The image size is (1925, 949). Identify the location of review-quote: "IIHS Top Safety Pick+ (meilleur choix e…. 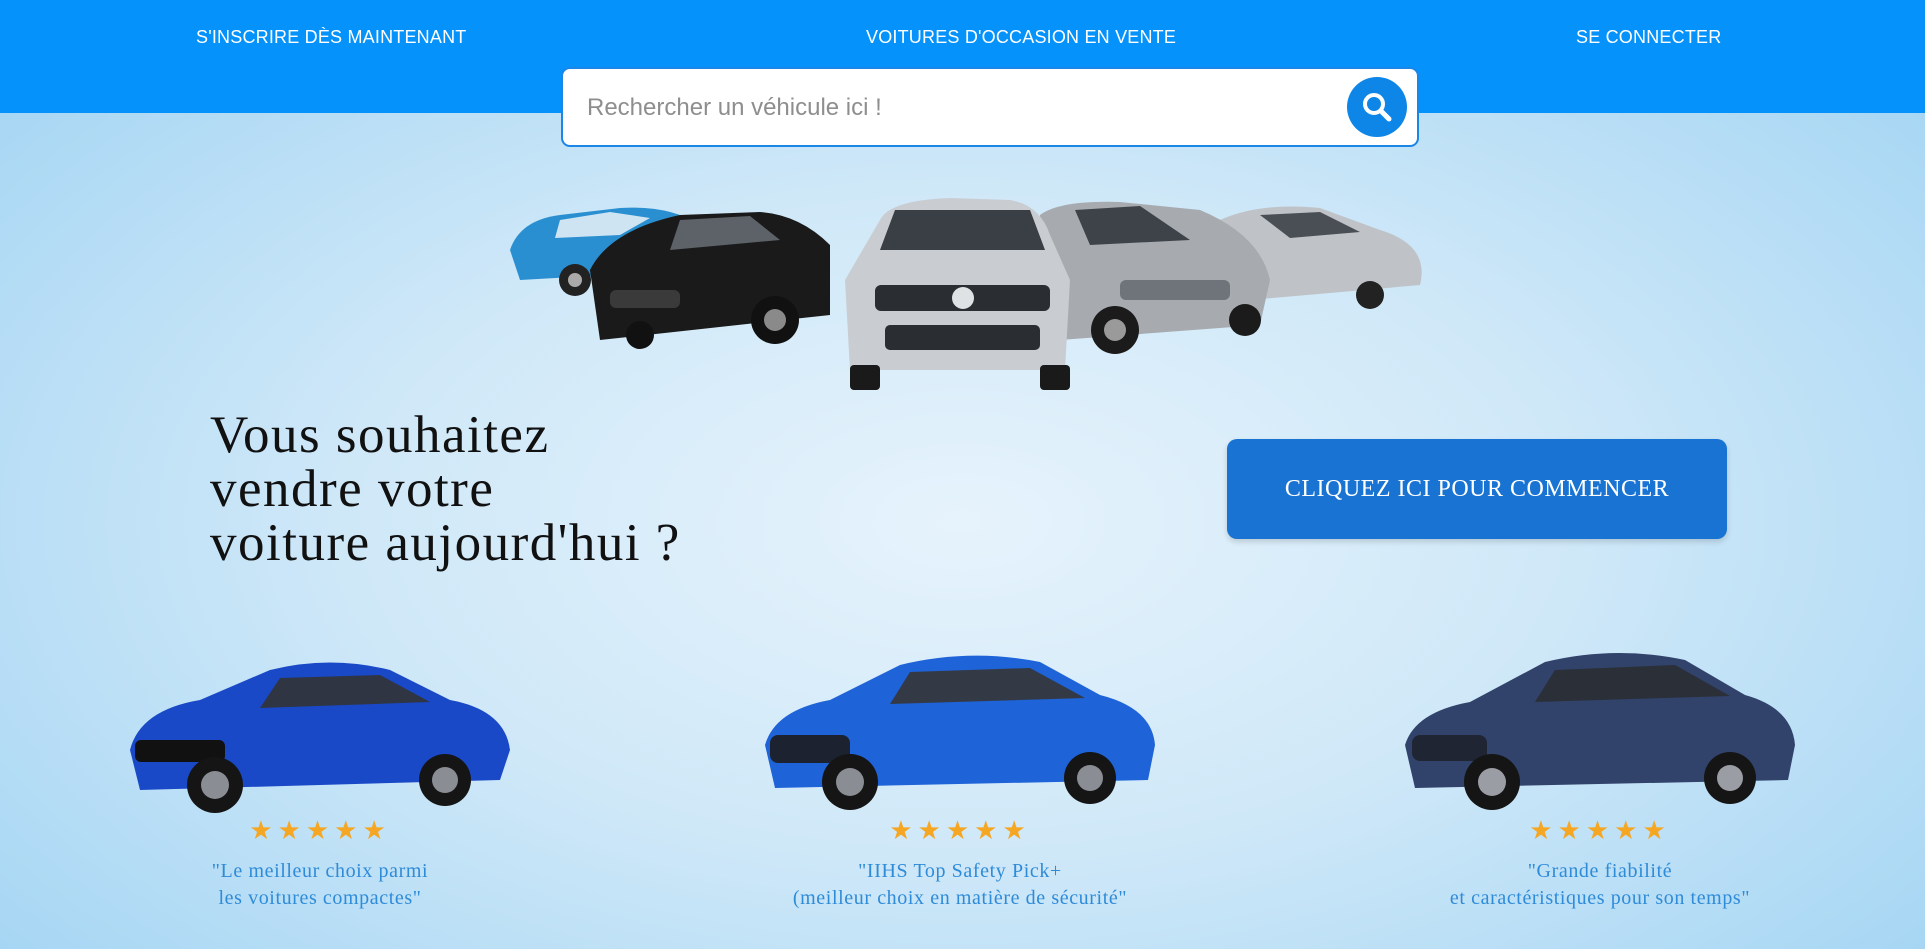
(960, 885).